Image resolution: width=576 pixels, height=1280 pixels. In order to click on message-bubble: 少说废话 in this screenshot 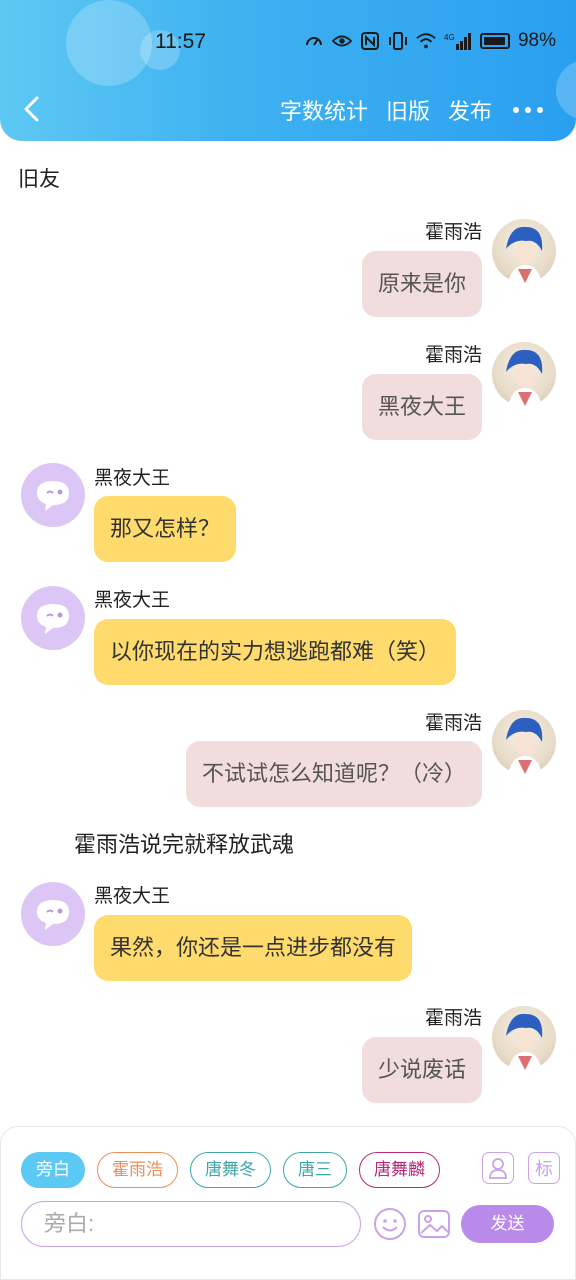, I will do `click(421, 1070)`.